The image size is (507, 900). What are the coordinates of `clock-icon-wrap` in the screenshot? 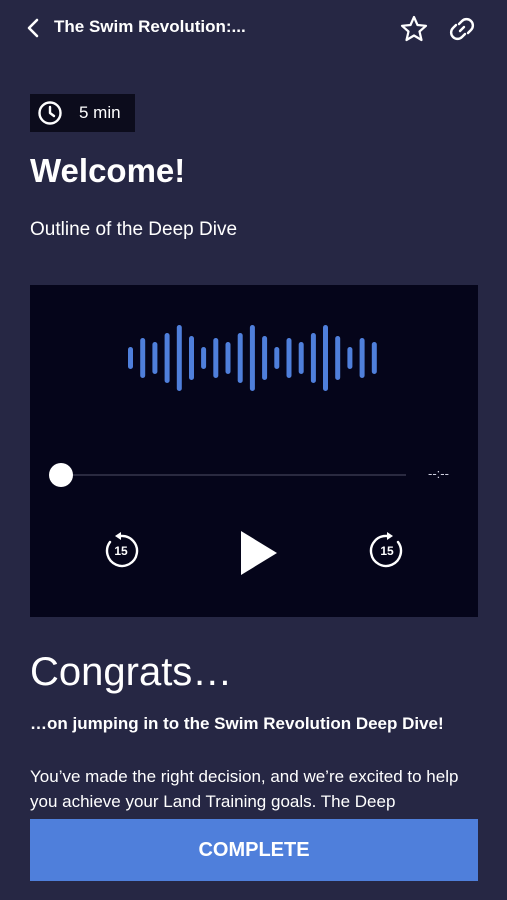 It's located at (50, 113).